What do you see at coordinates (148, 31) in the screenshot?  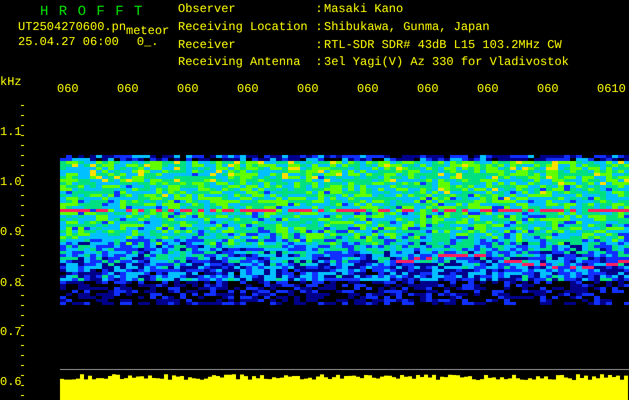 I see `type-label: meteor` at bounding box center [148, 31].